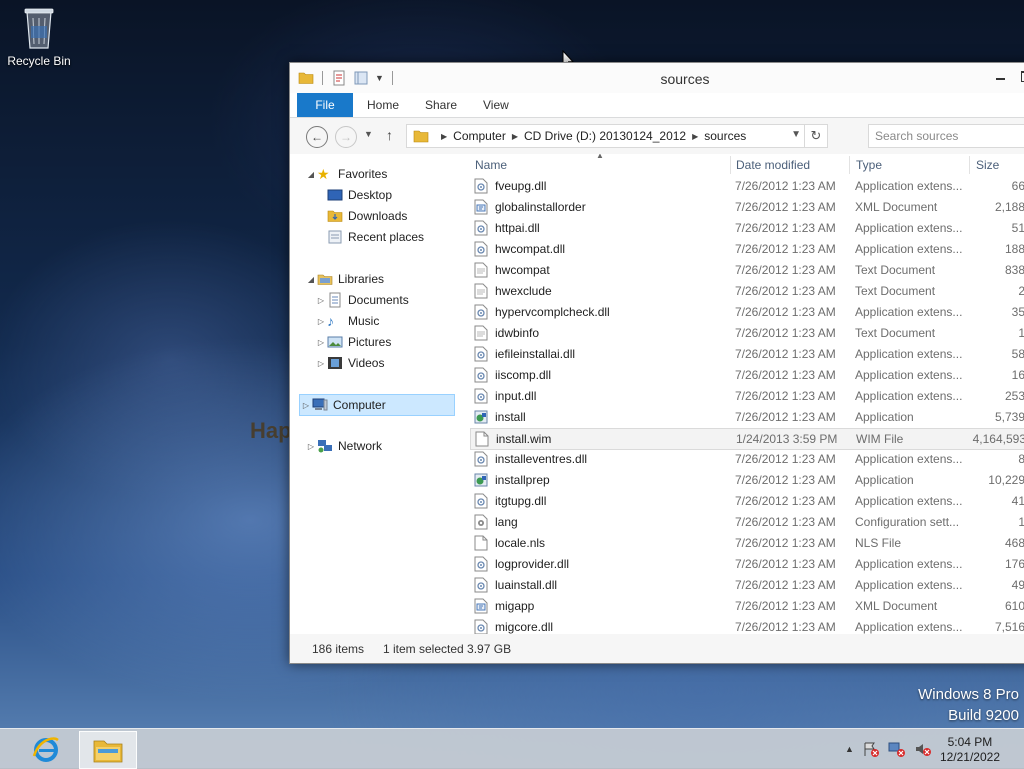 Image resolution: width=1024 pixels, height=769 pixels. I want to click on xml-icon, so click(481, 606).